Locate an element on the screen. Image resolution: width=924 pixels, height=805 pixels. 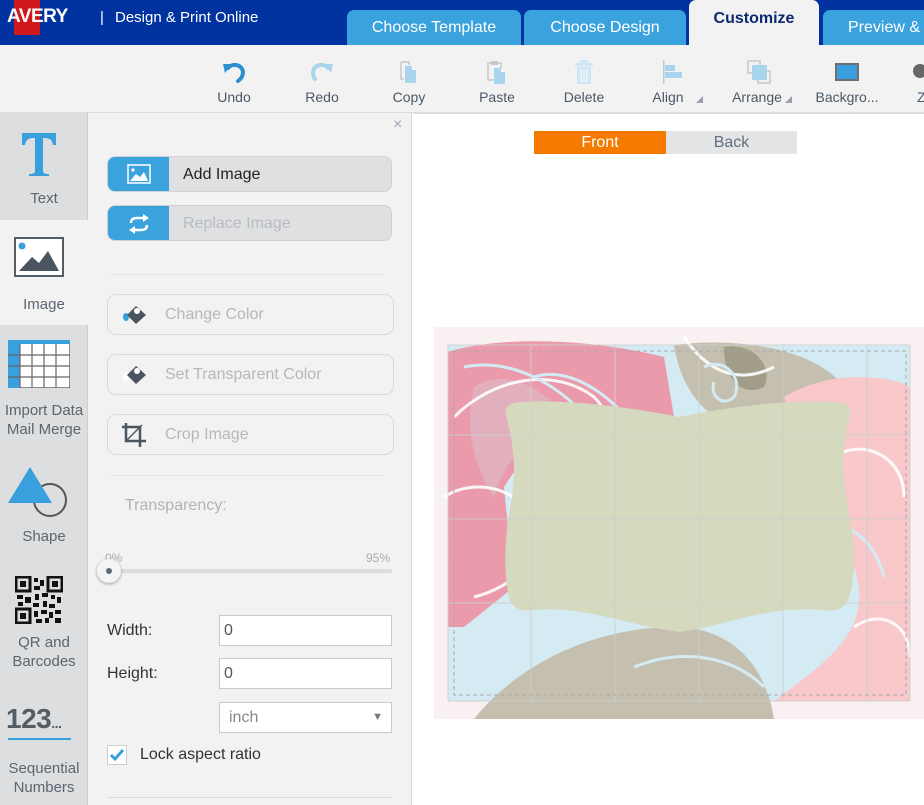
undo-button: Undo is located at coordinates (234, 79).